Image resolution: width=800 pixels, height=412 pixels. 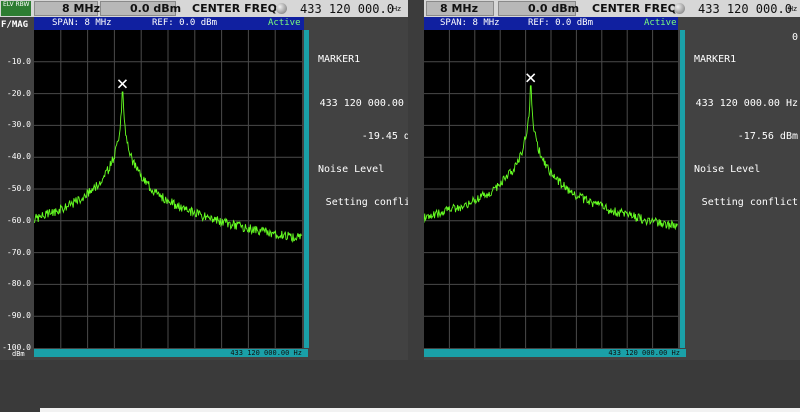 I want to click on right-status-bar: SPAN: 8 MHz REF: 0.0 dBm Active, so click(x=551, y=23).